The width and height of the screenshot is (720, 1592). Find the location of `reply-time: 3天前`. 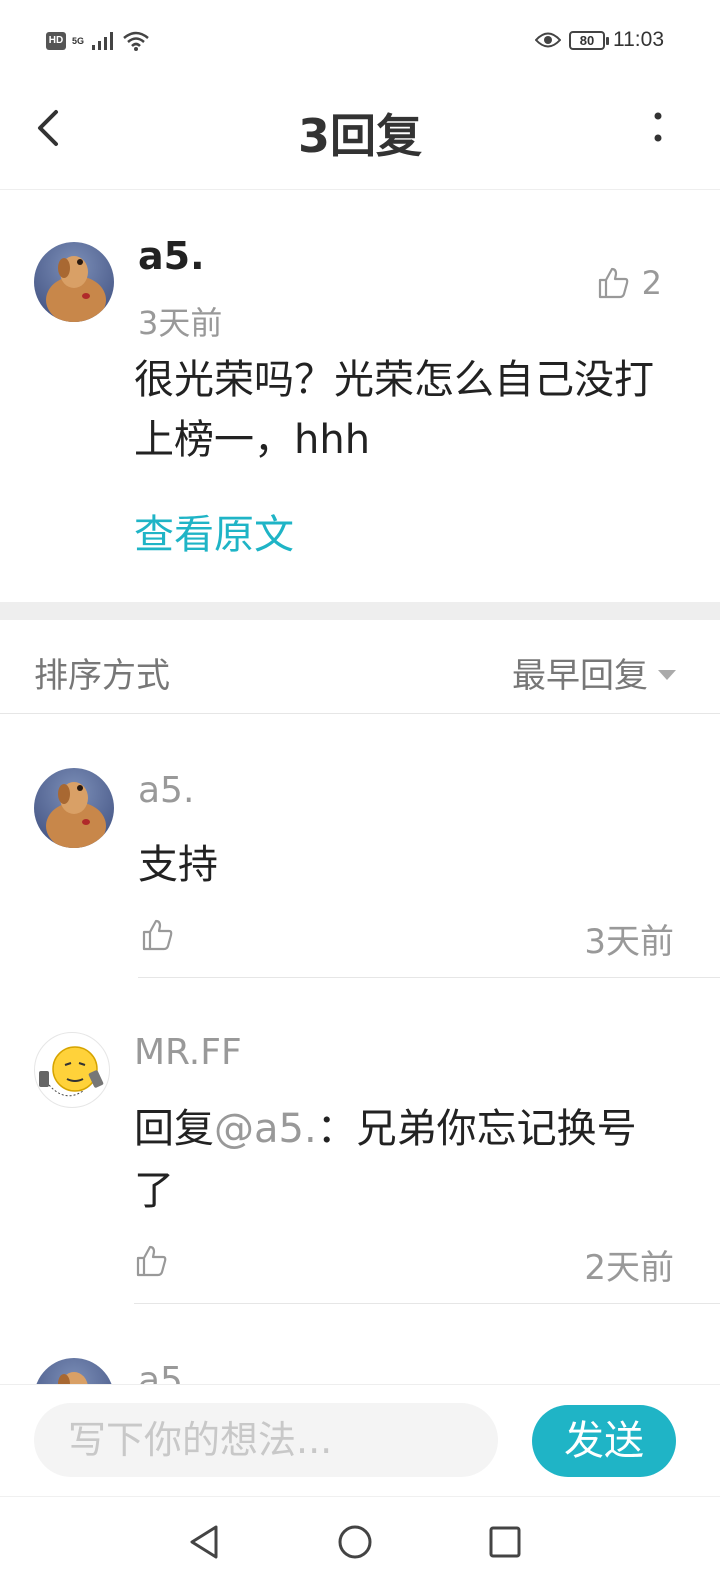

reply-time: 3天前 is located at coordinates (629, 942).